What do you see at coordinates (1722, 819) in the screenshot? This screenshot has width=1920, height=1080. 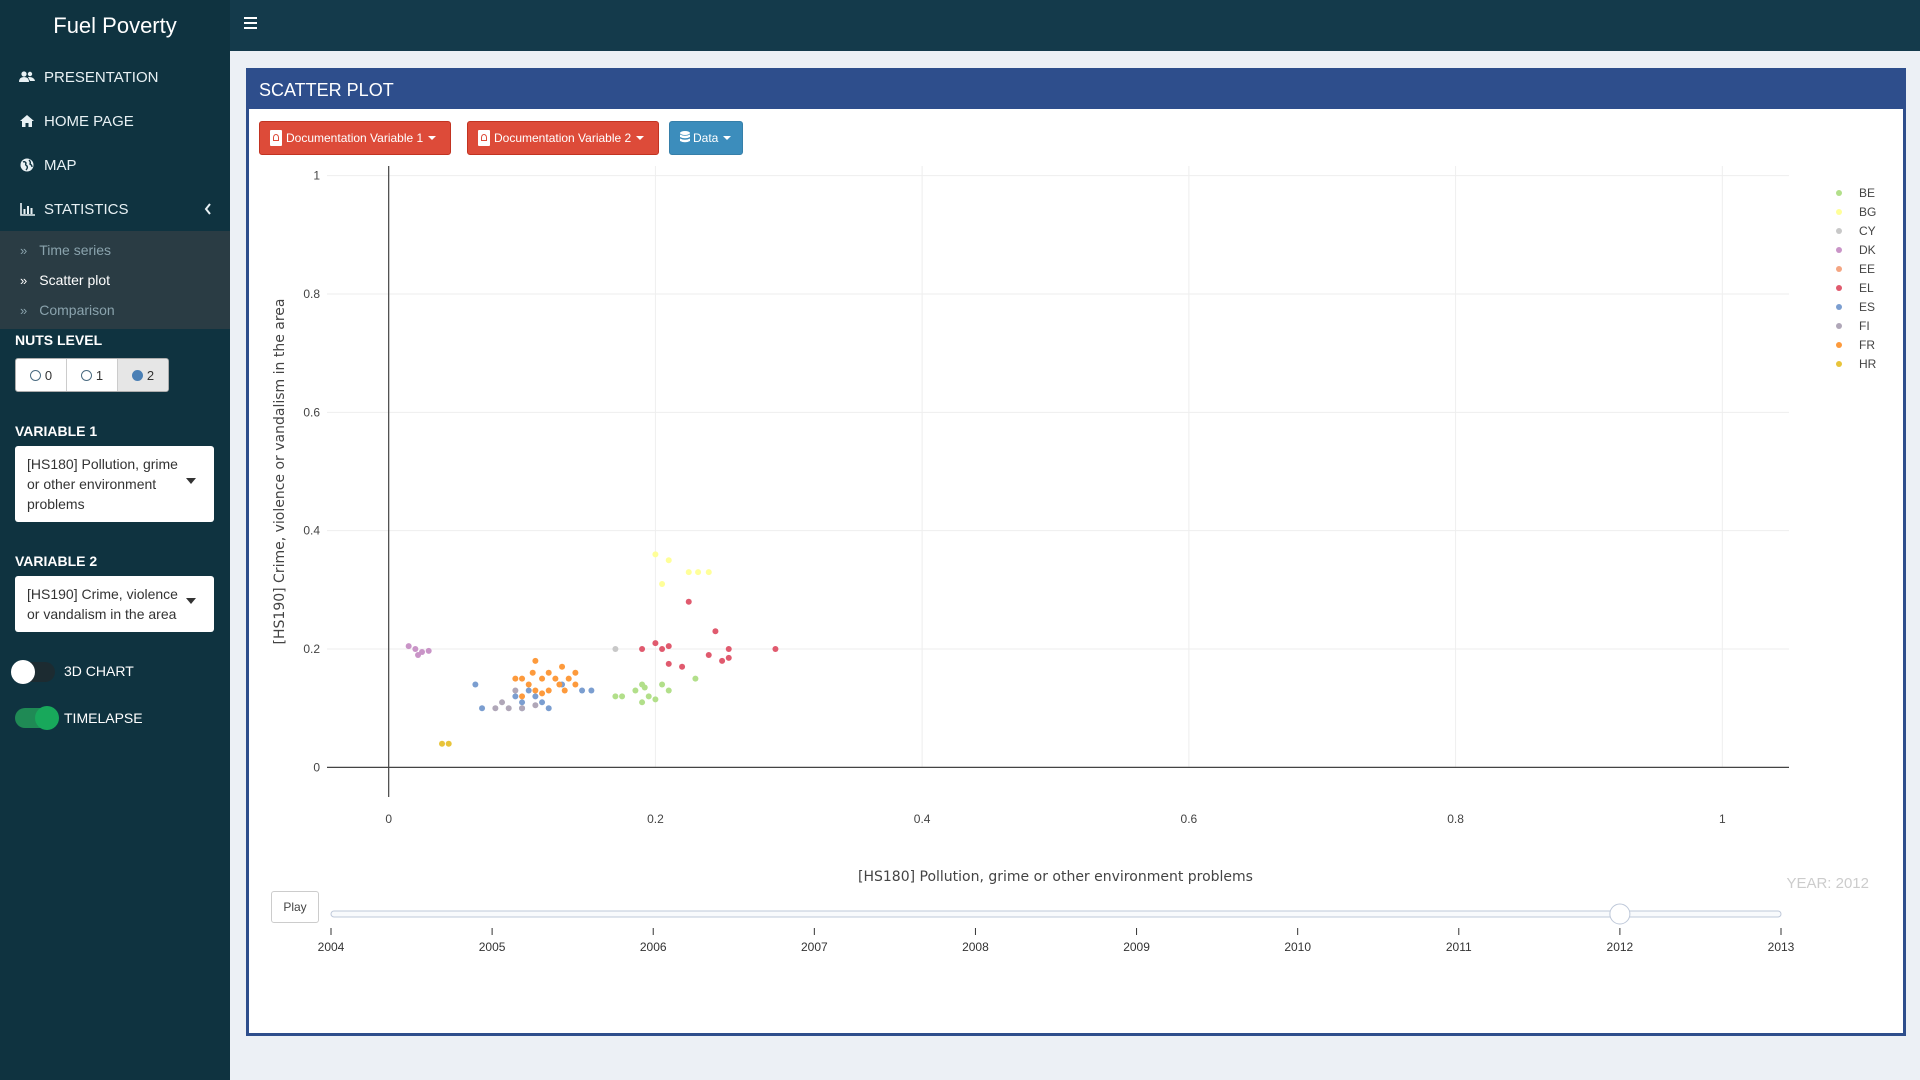 I see `x-tick-label: 1` at bounding box center [1722, 819].